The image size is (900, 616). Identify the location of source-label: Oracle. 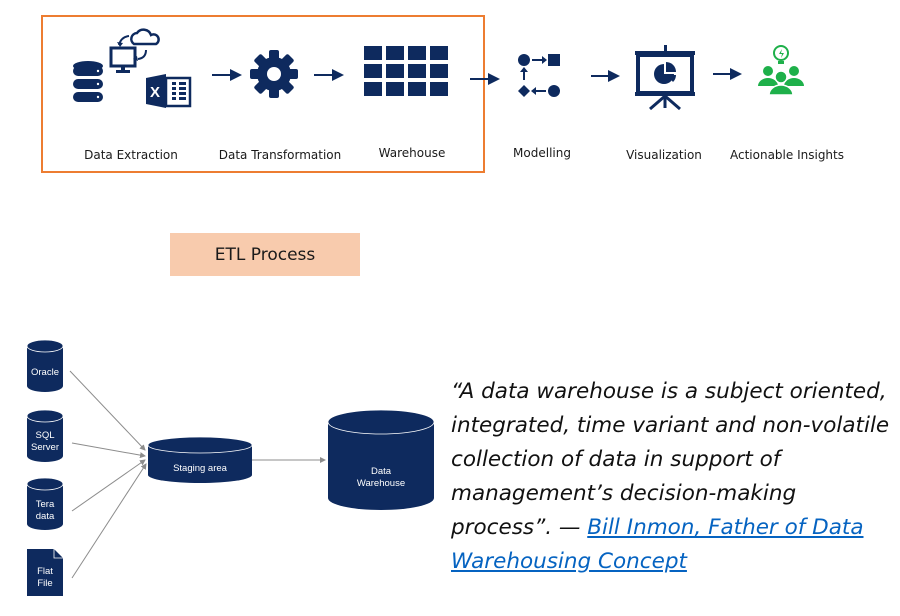
(45, 372).